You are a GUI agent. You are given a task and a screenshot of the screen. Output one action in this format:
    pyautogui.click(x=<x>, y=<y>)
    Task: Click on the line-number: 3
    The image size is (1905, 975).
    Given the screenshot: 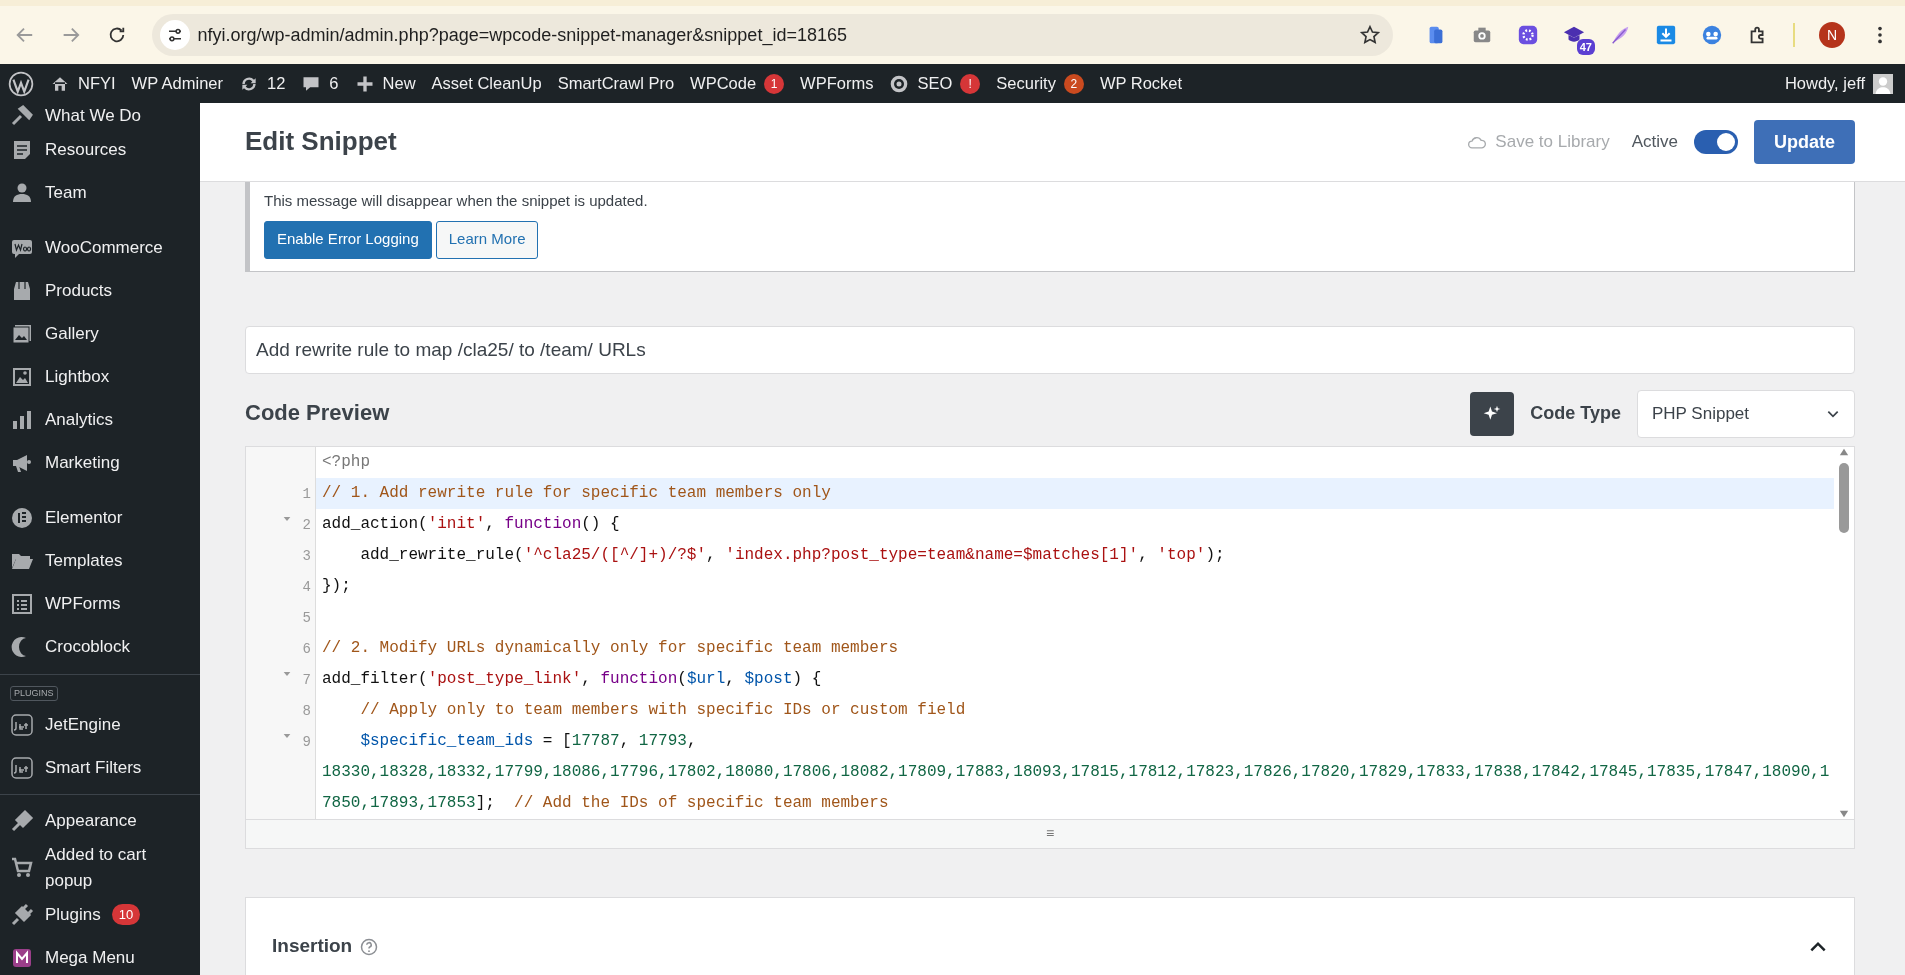 What is the action you would take?
    pyautogui.click(x=306, y=556)
    